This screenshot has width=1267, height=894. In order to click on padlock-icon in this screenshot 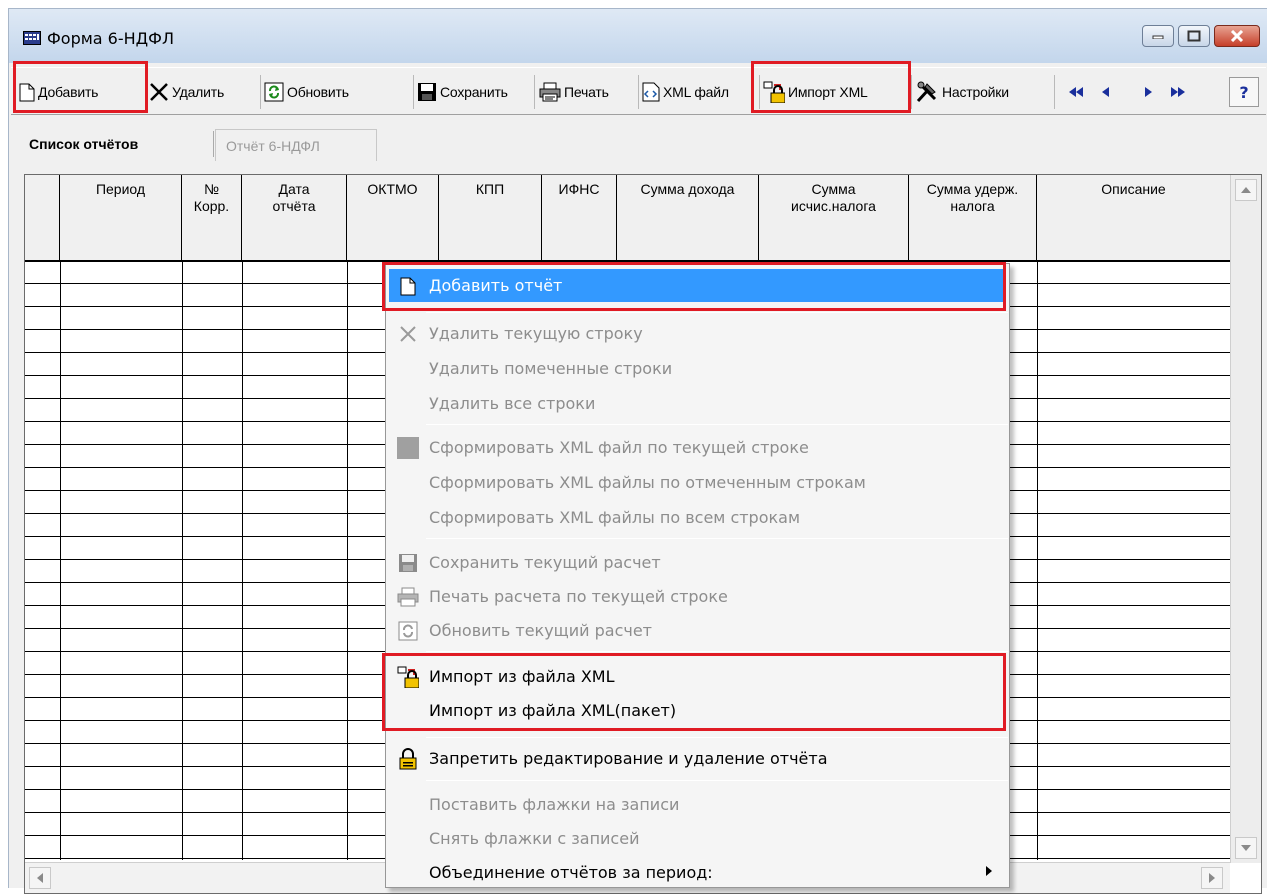, I will do `click(408, 759)`.